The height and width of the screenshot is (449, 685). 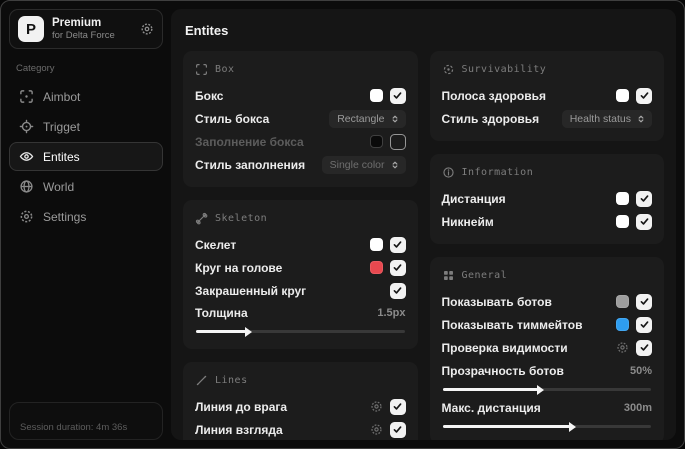 What do you see at coordinates (77, 23) in the screenshot?
I see `brand-title: Premium` at bounding box center [77, 23].